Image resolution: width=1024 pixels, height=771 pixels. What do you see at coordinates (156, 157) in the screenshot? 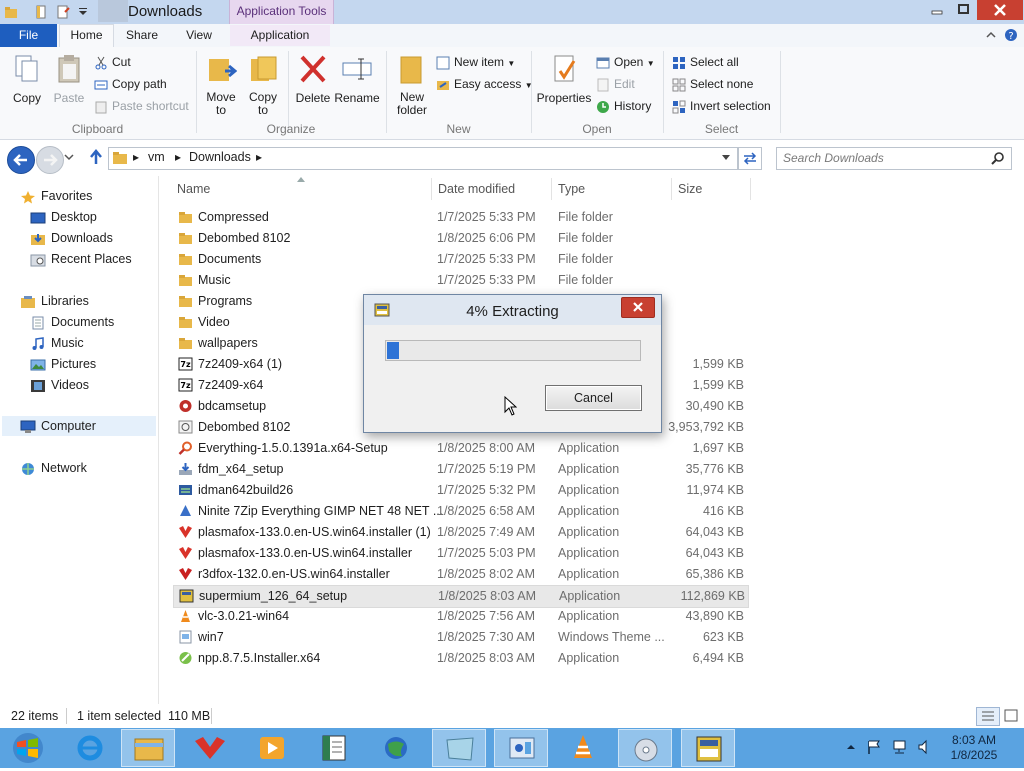
I see `breadcrumb-vm: vm` at bounding box center [156, 157].